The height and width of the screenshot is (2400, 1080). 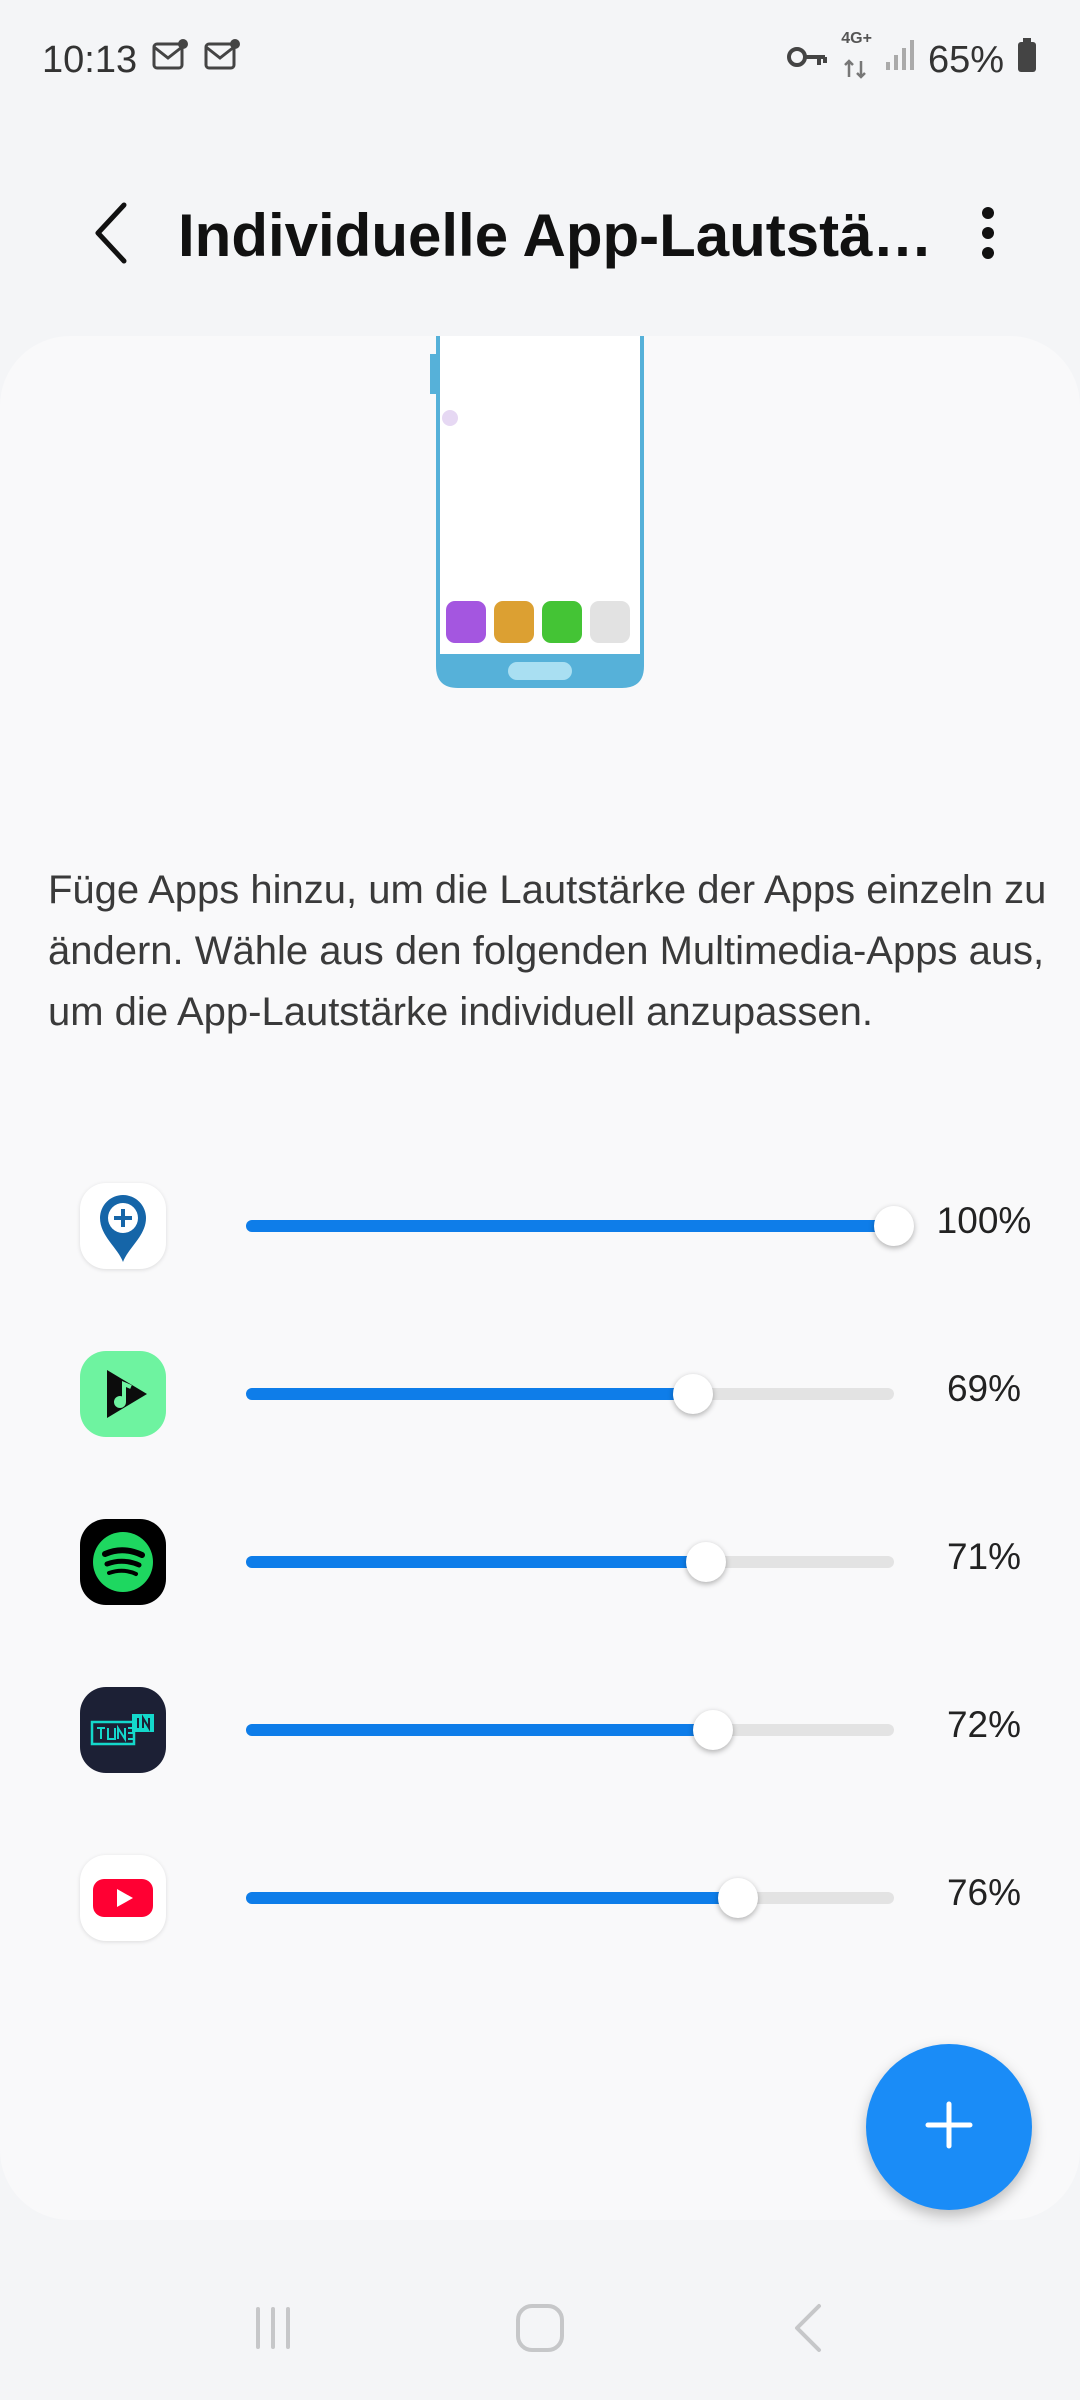 I want to click on recents-button, so click(x=273, y=2330).